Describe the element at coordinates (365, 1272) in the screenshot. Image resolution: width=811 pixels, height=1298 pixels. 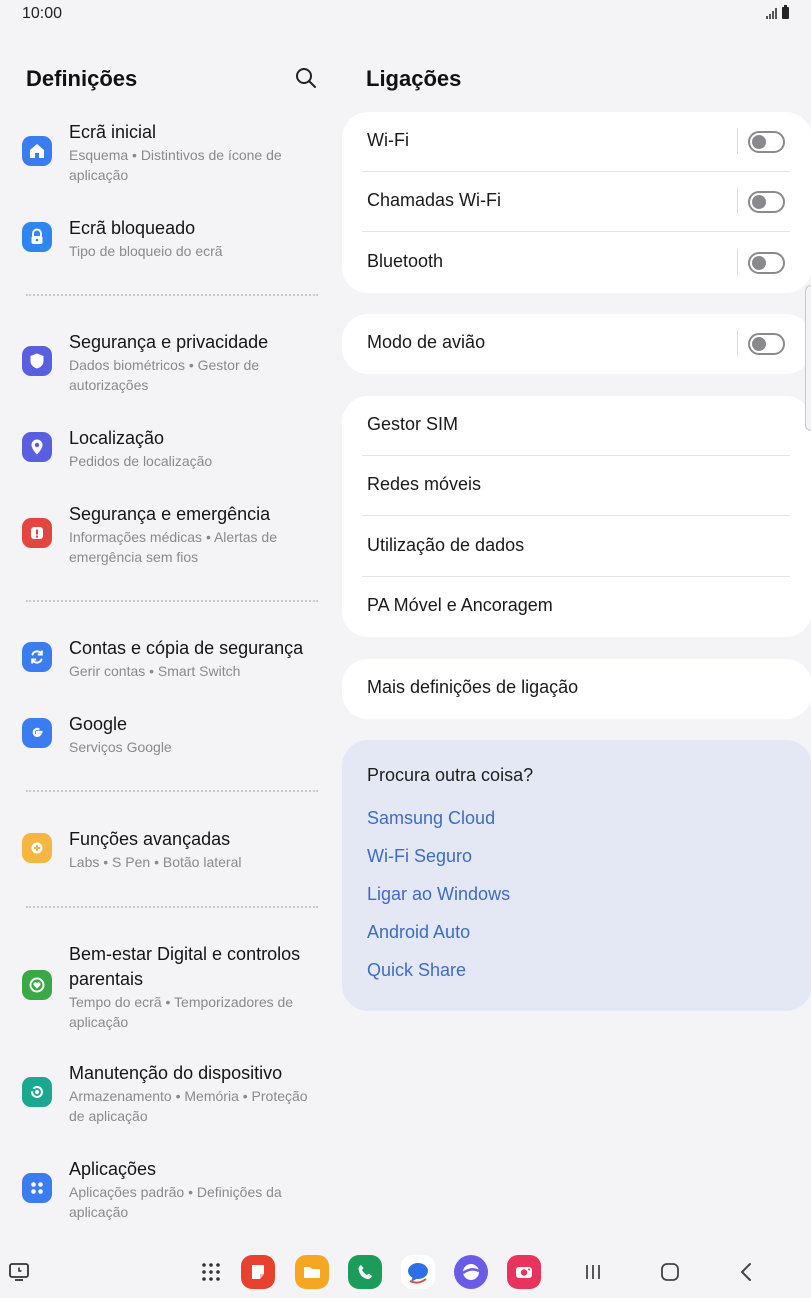
I see `phone-app-icon` at that location.